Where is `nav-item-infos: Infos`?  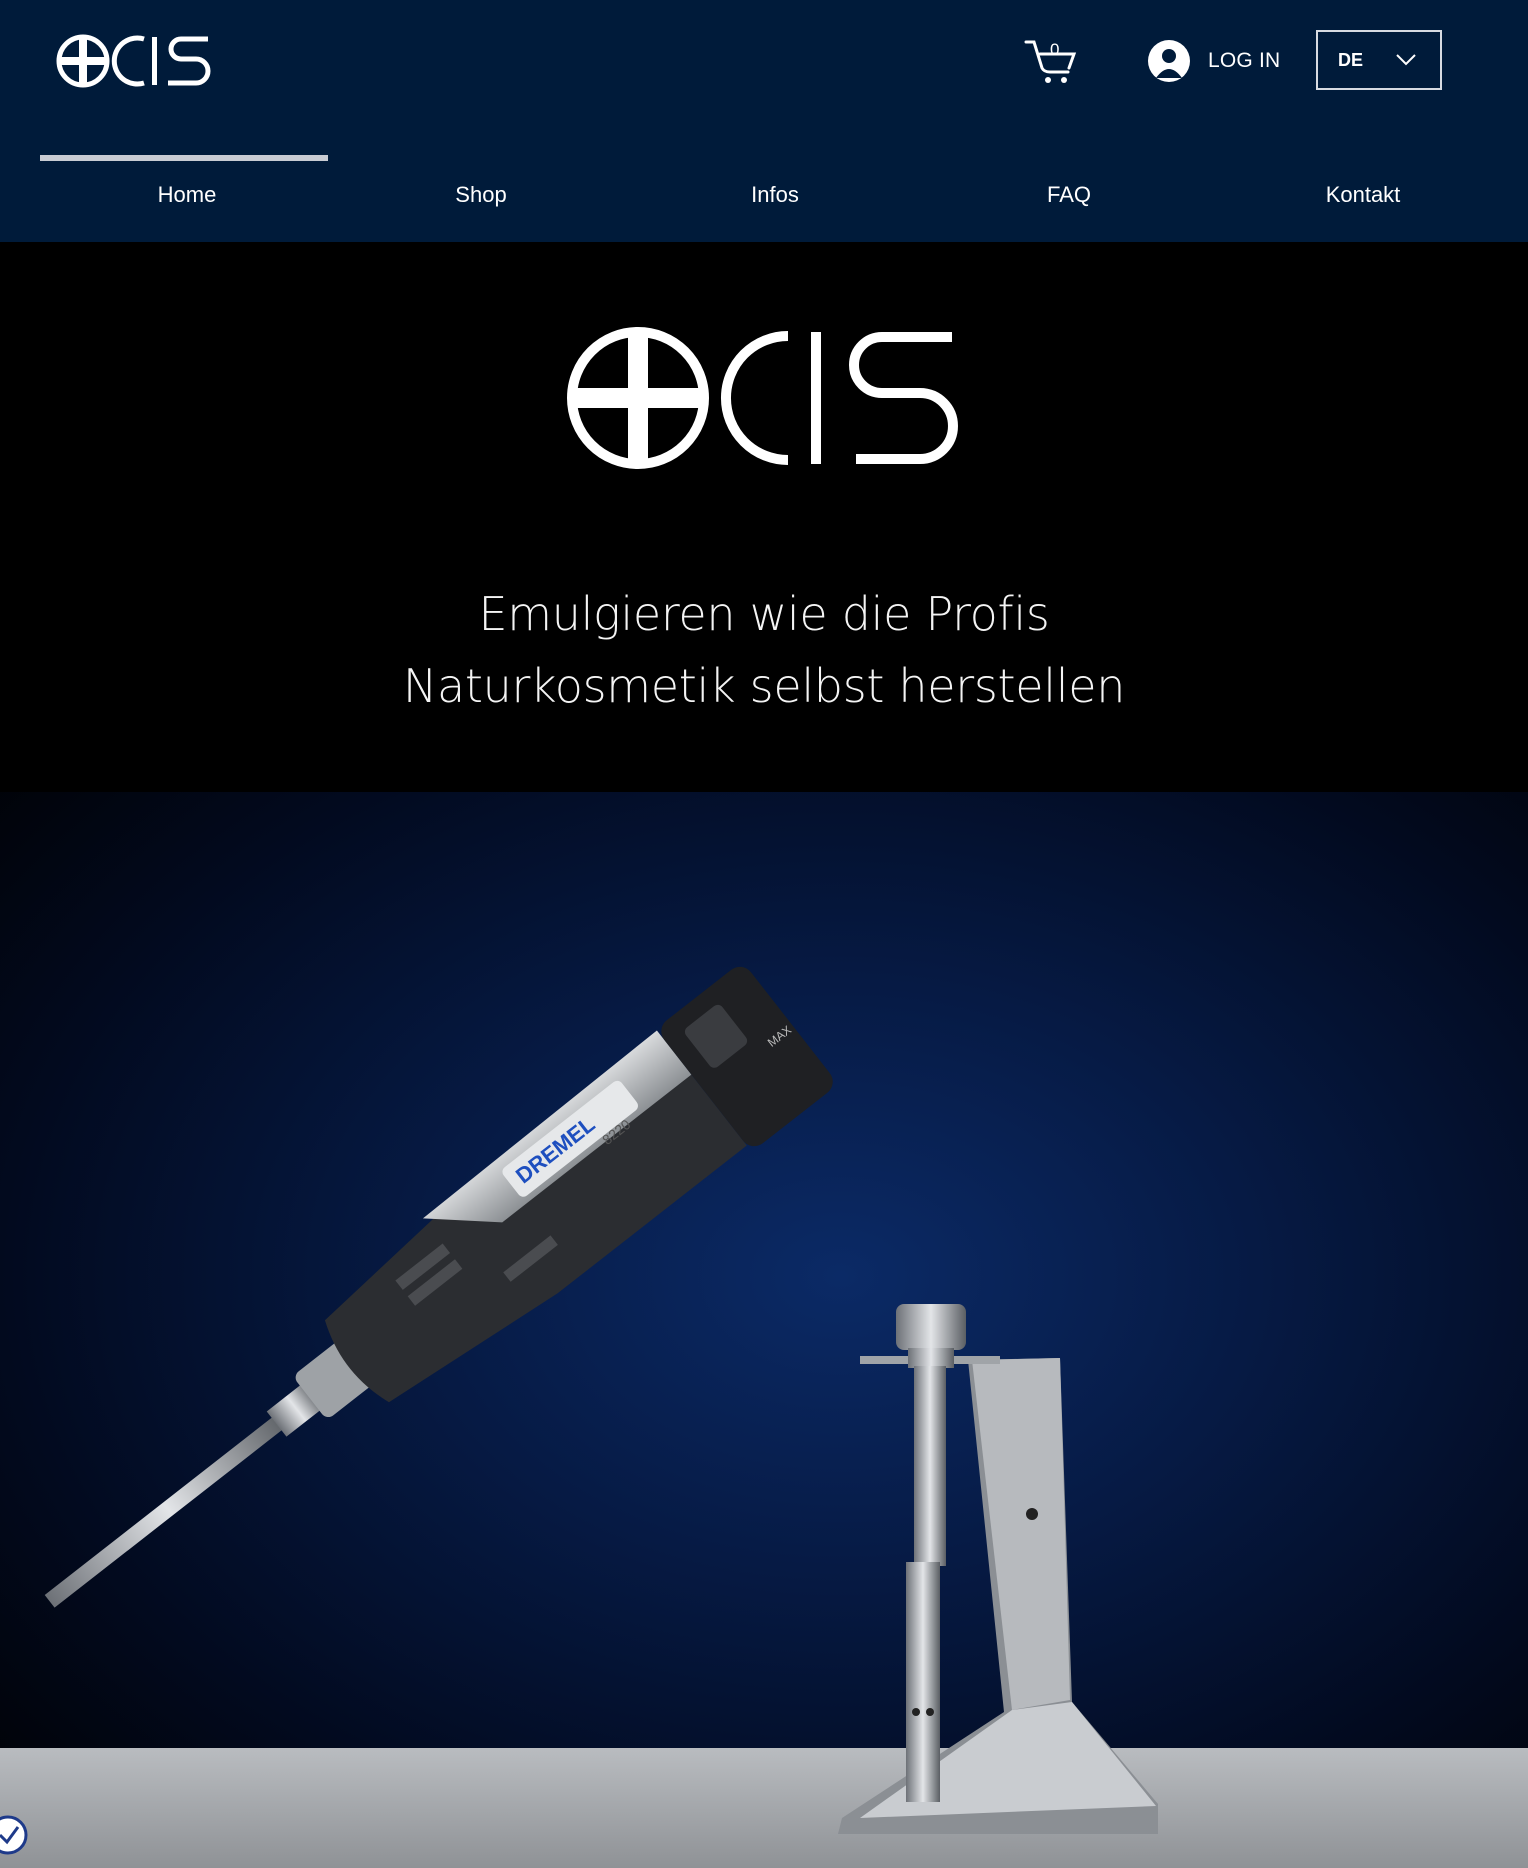 nav-item-infos: Infos is located at coordinates (775, 198).